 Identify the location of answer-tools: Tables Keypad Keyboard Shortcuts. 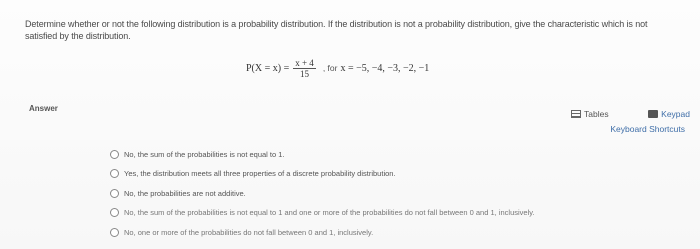
(627, 121).